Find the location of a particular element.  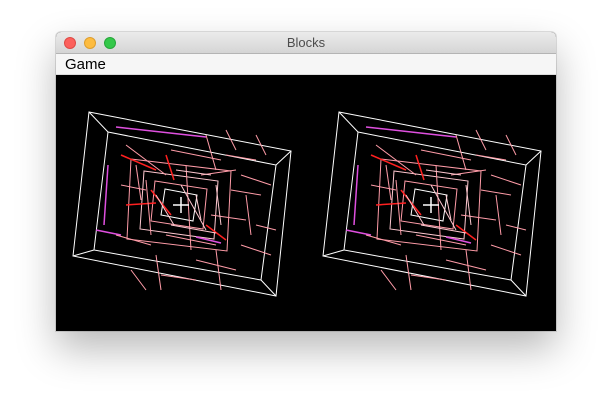

window-title: Blocks is located at coordinates (306, 42).